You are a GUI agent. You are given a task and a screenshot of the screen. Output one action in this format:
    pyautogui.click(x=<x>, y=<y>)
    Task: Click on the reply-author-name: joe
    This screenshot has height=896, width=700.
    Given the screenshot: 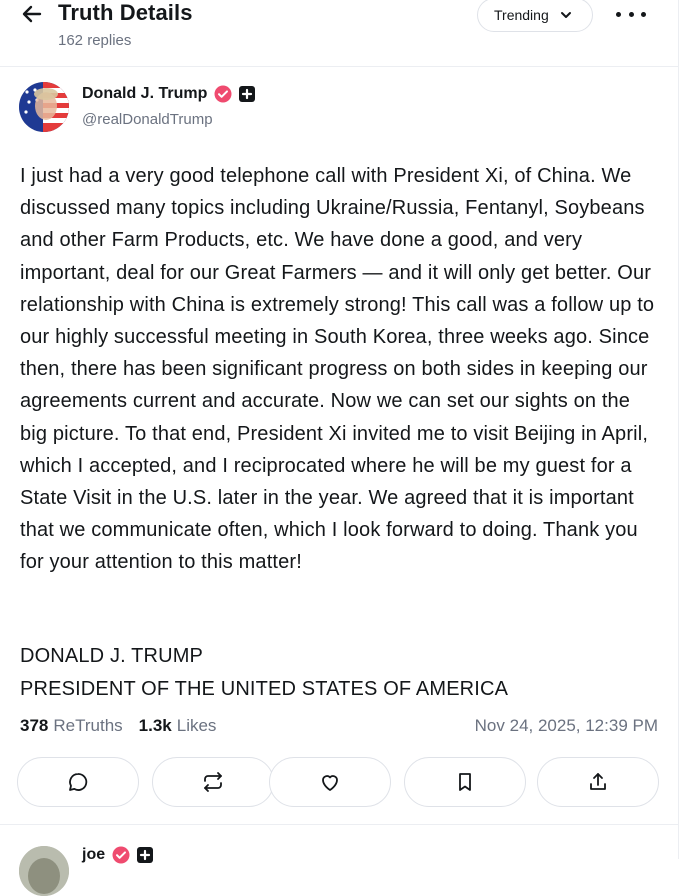 What is the action you would take?
    pyautogui.click(x=93, y=855)
    